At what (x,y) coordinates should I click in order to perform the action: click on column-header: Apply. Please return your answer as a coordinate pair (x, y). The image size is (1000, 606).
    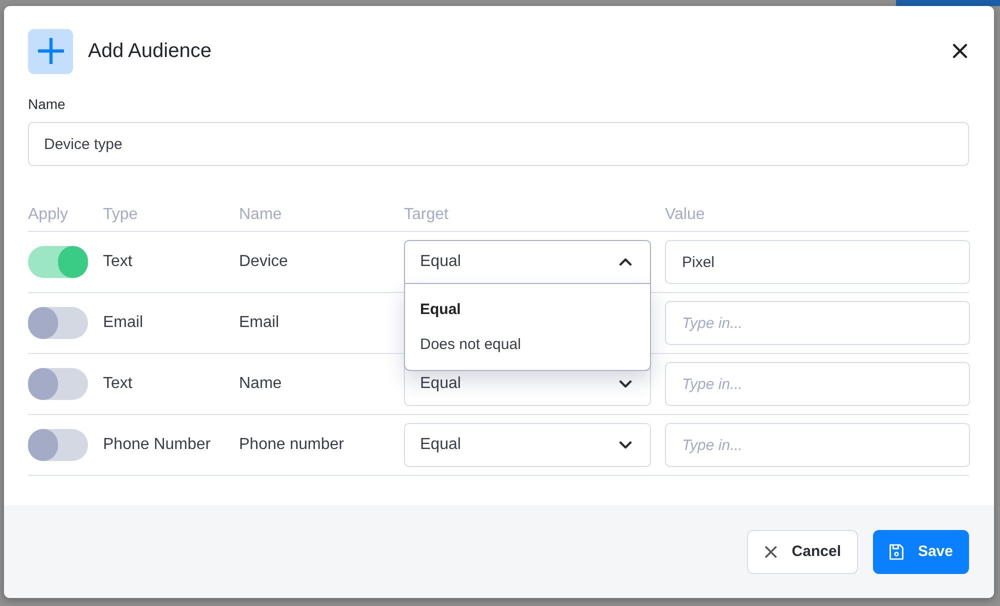
    Looking at the image, I should click on (49, 215).